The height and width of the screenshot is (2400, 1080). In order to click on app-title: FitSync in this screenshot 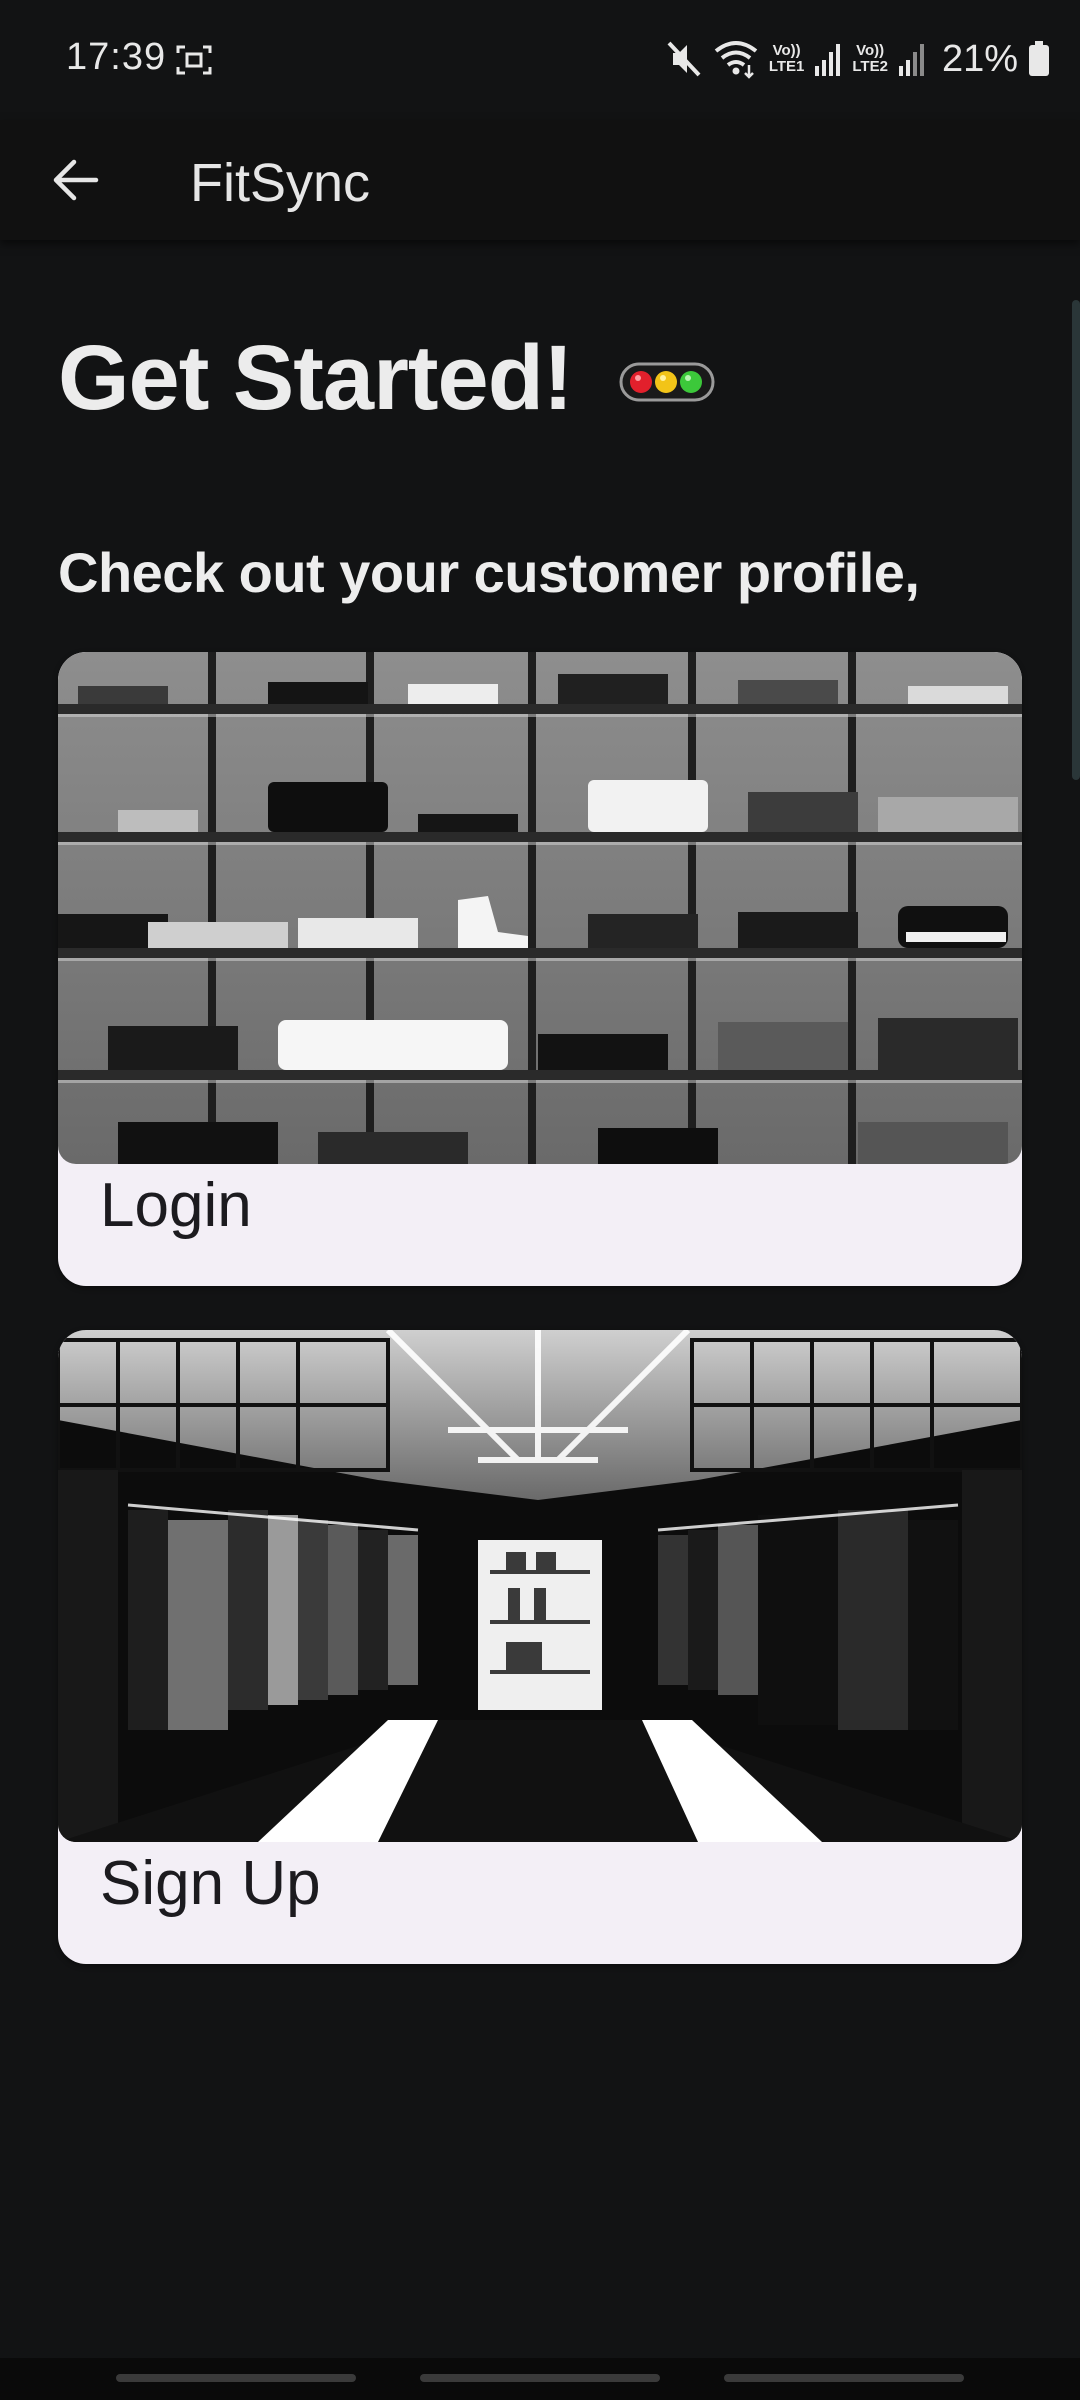, I will do `click(280, 183)`.